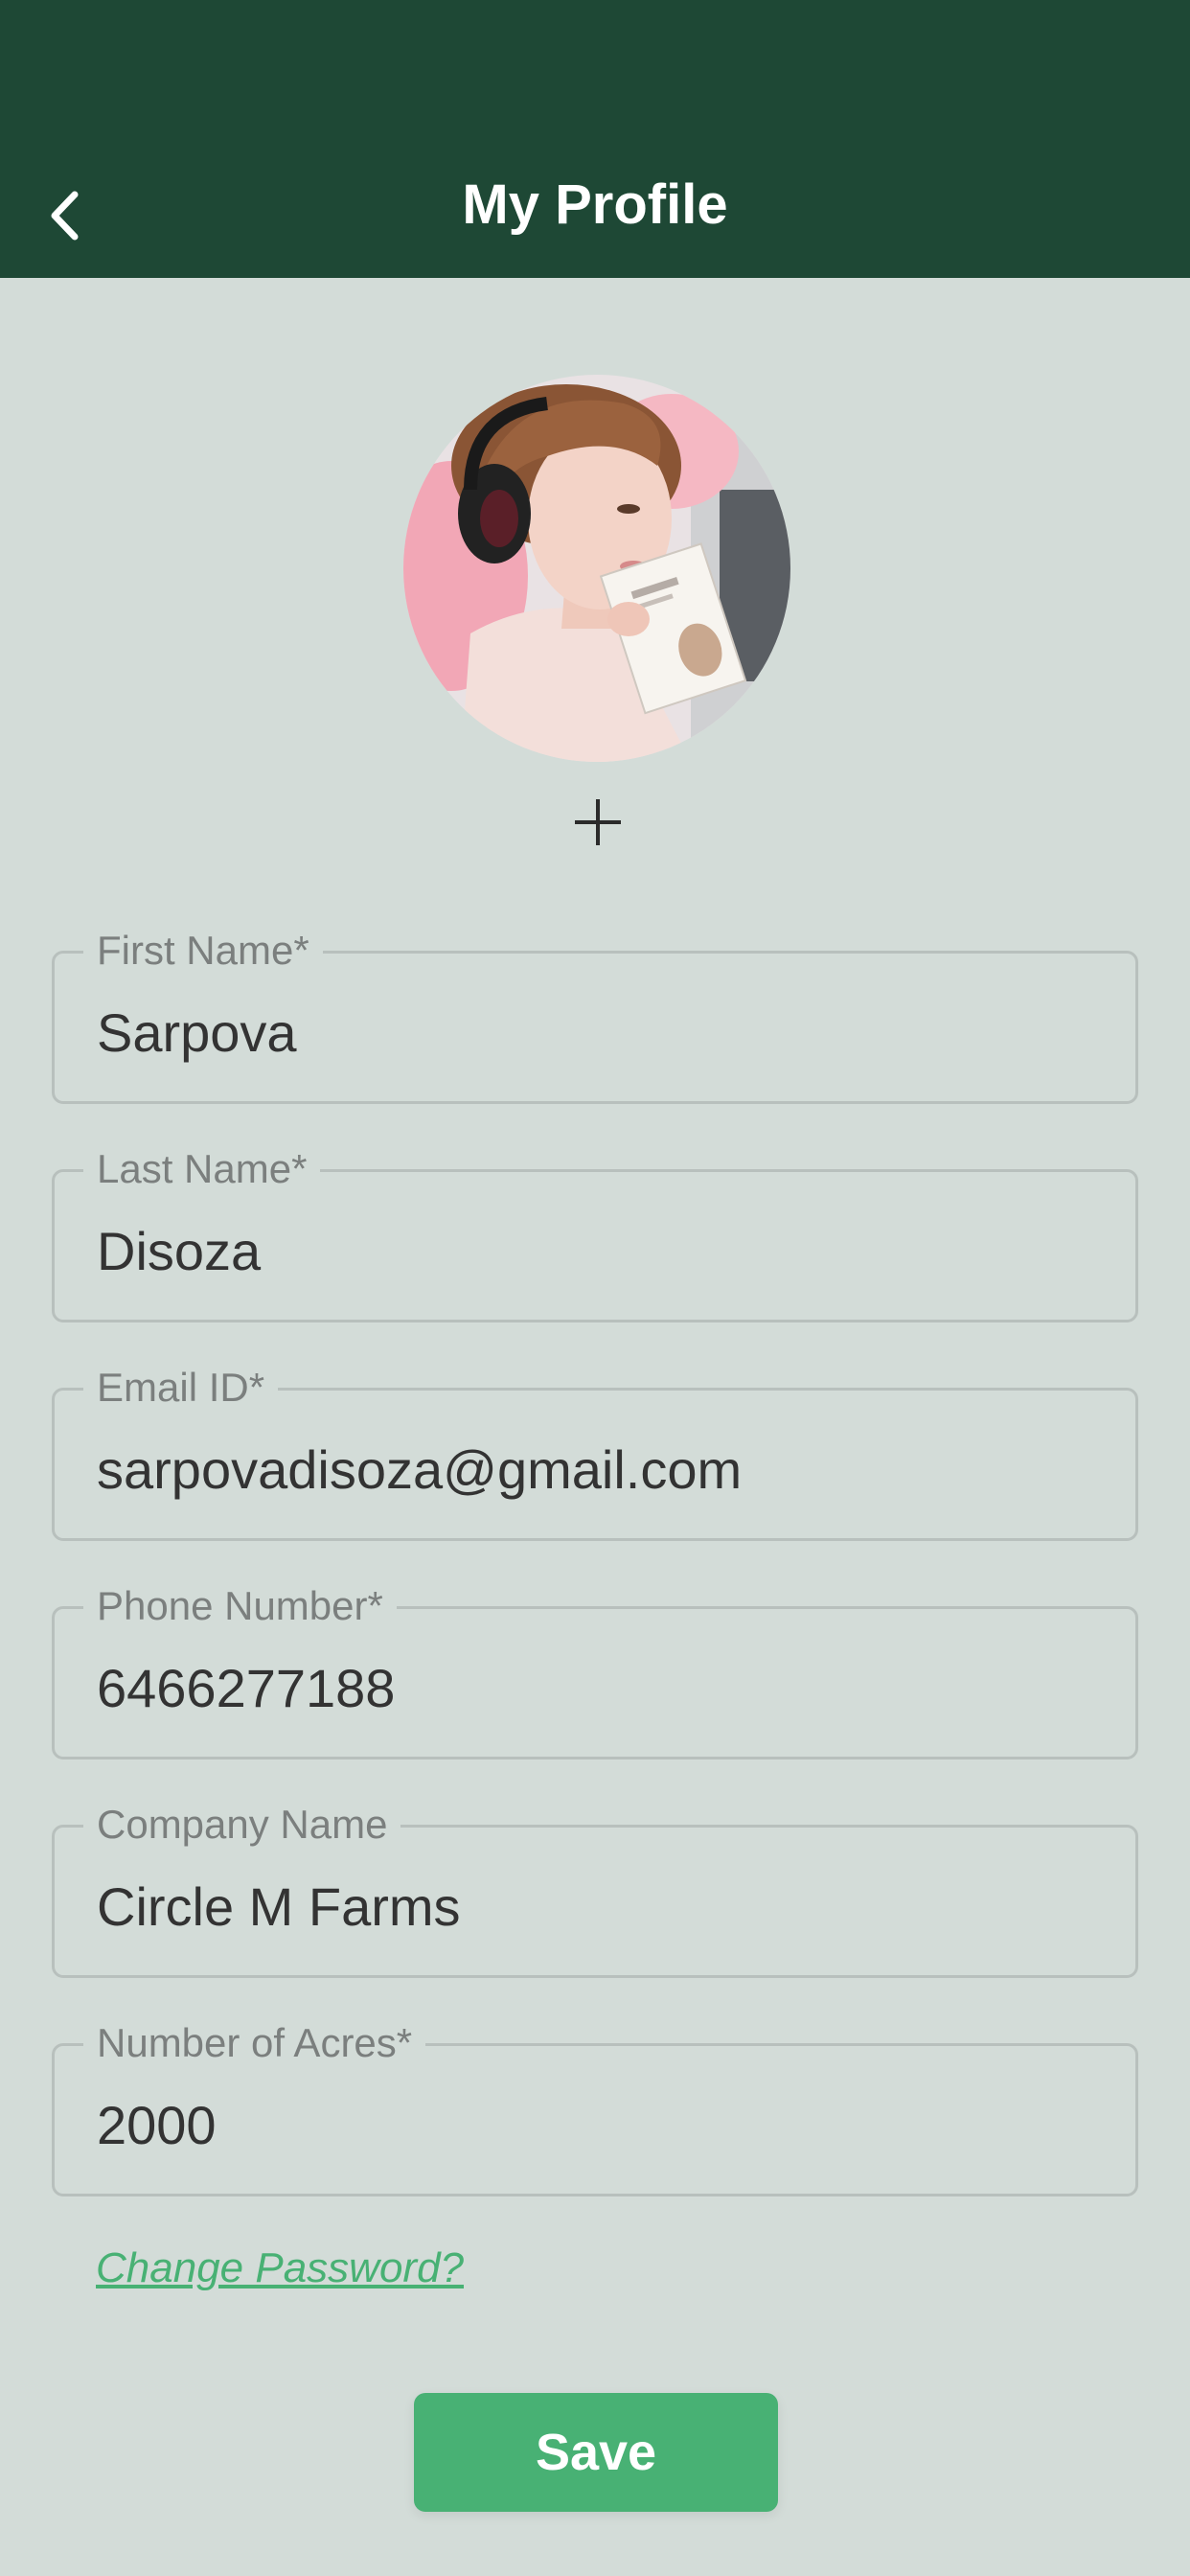 The width and height of the screenshot is (1190, 2576). What do you see at coordinates (595, 1888) in the screenshot?
I see `company-name-field: Company Name Circle M Farms` at bounding box center [595, 1888].